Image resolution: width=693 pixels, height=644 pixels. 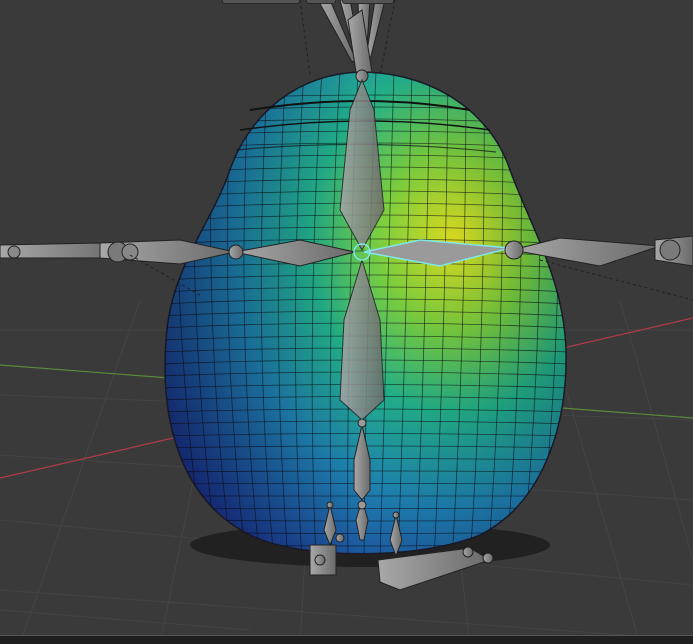 I want to click on pivot-icon, so click(x=261, y=2).